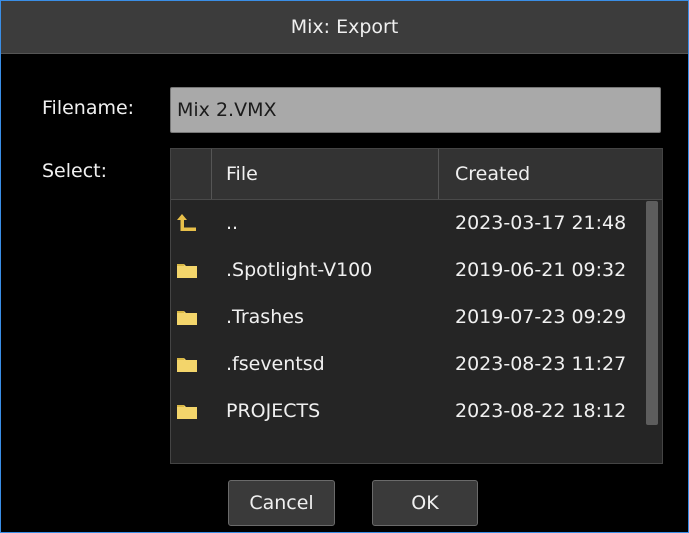 The width and height of the screenshot is (689, 533). Describe the element at coordinates (406, 411) in the screenshot. I see `table-row: PROJECTS 2023-08-22 18:12` at that location.